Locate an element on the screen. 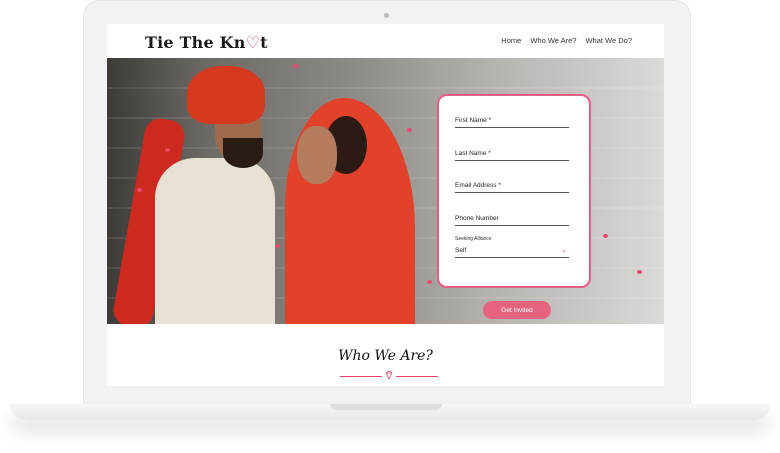 This screenshot has height=453, width=780. heart-icon: ♡ is located at coordinates (253, 42).